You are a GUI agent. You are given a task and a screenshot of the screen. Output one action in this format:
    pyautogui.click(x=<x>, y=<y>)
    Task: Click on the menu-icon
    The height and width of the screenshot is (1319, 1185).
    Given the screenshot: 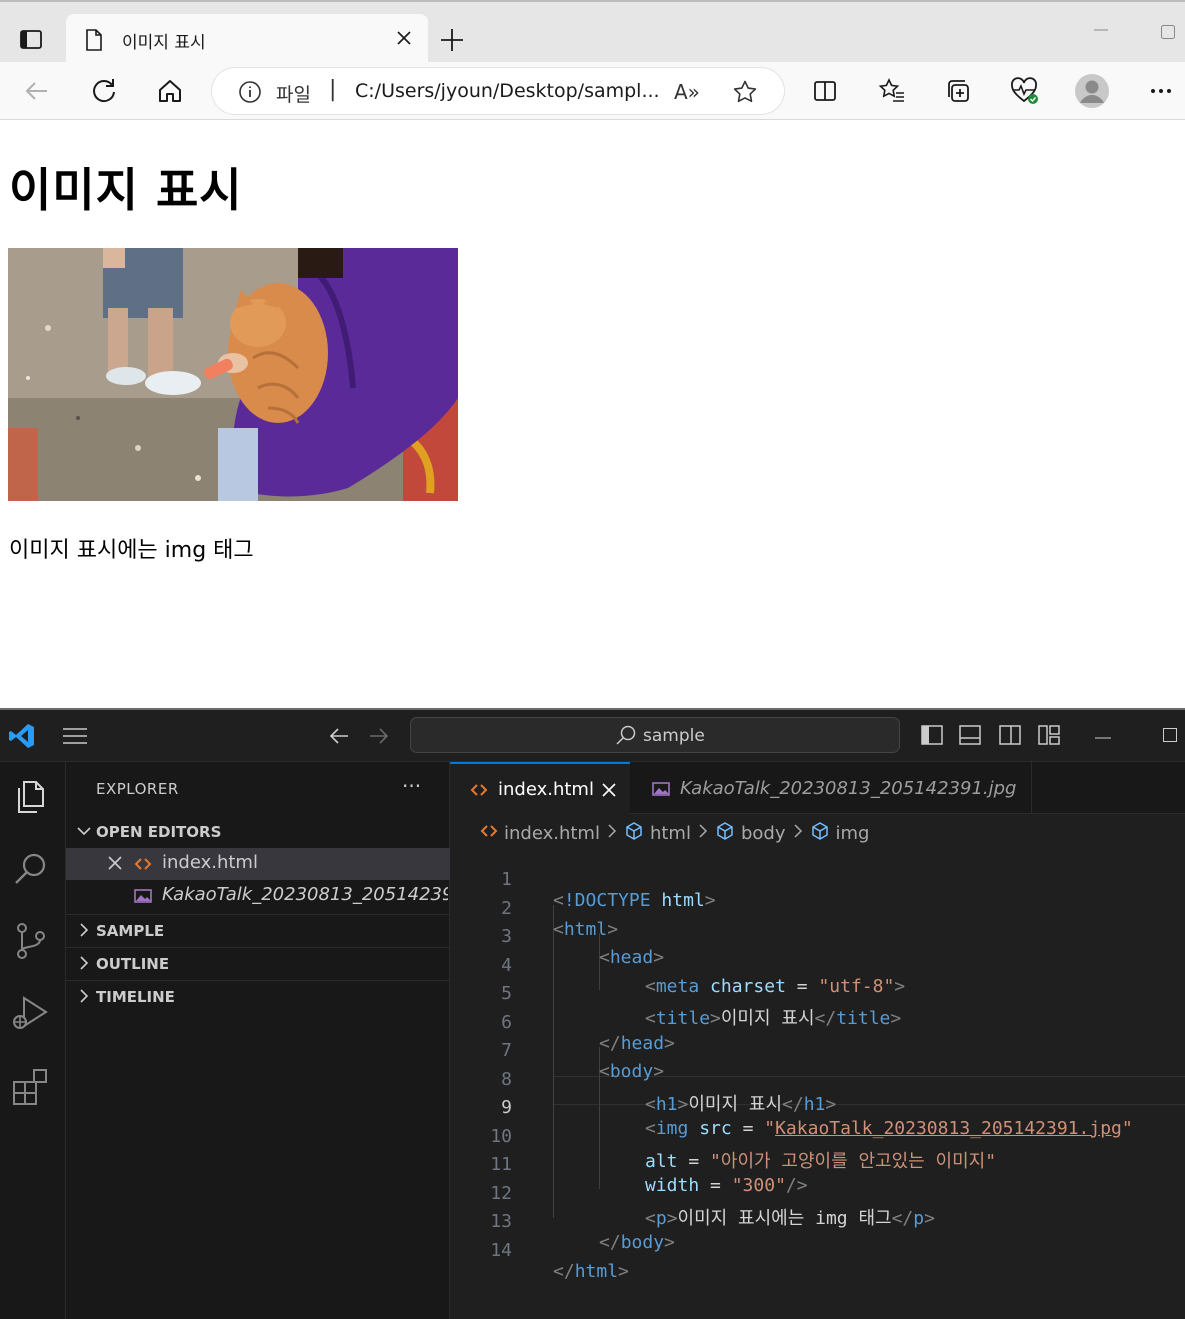 What is the action you would take?
    pyautogui.click(x=75, y=738)
    